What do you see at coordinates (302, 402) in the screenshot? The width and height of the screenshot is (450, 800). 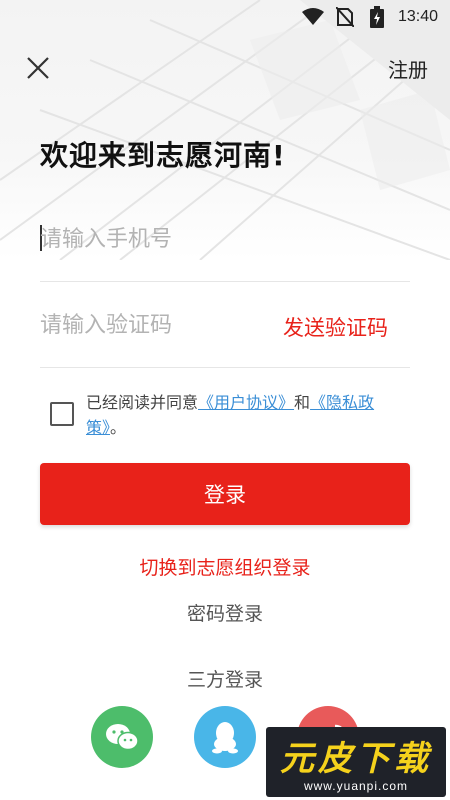 I see `agreement-and: 和` at bounding box center [302, 402].